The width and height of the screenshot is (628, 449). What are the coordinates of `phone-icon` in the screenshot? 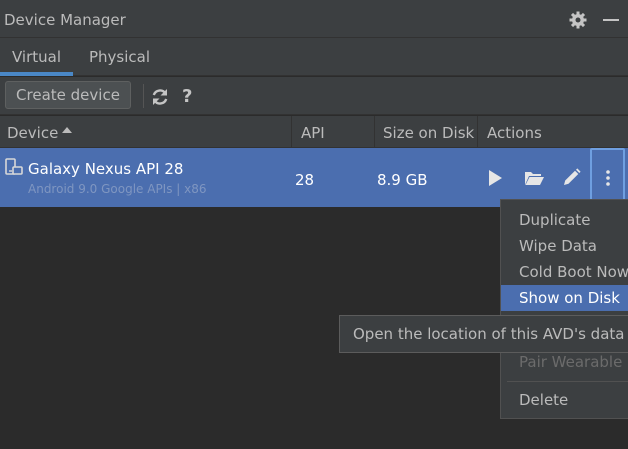 It's located at (14, 168).